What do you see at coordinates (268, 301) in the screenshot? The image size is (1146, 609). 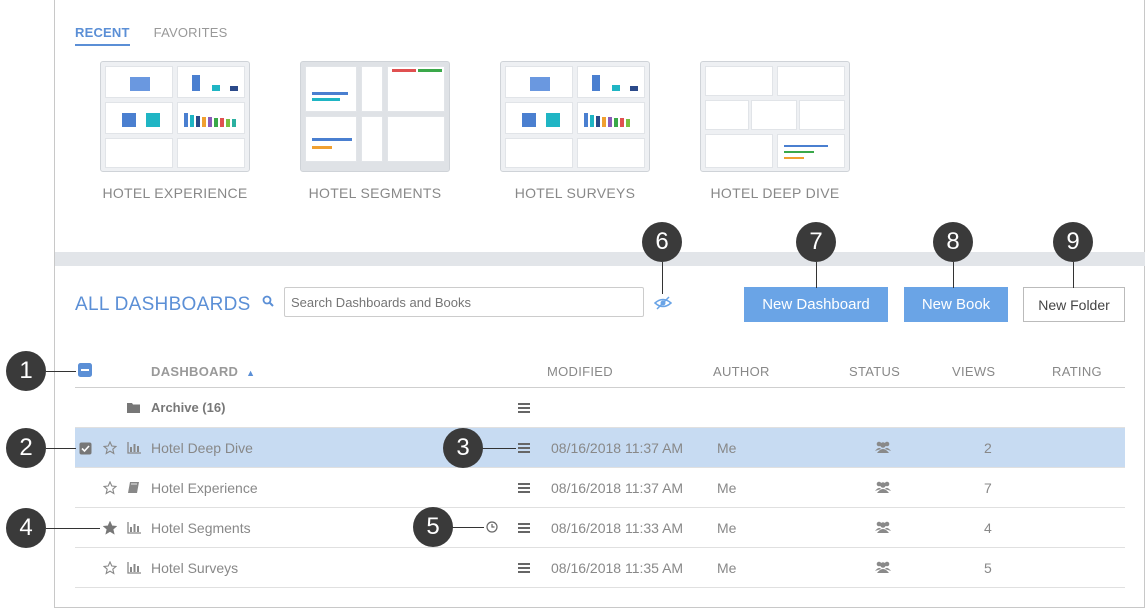 I see `search-icon` at bounding box center [268, 301].